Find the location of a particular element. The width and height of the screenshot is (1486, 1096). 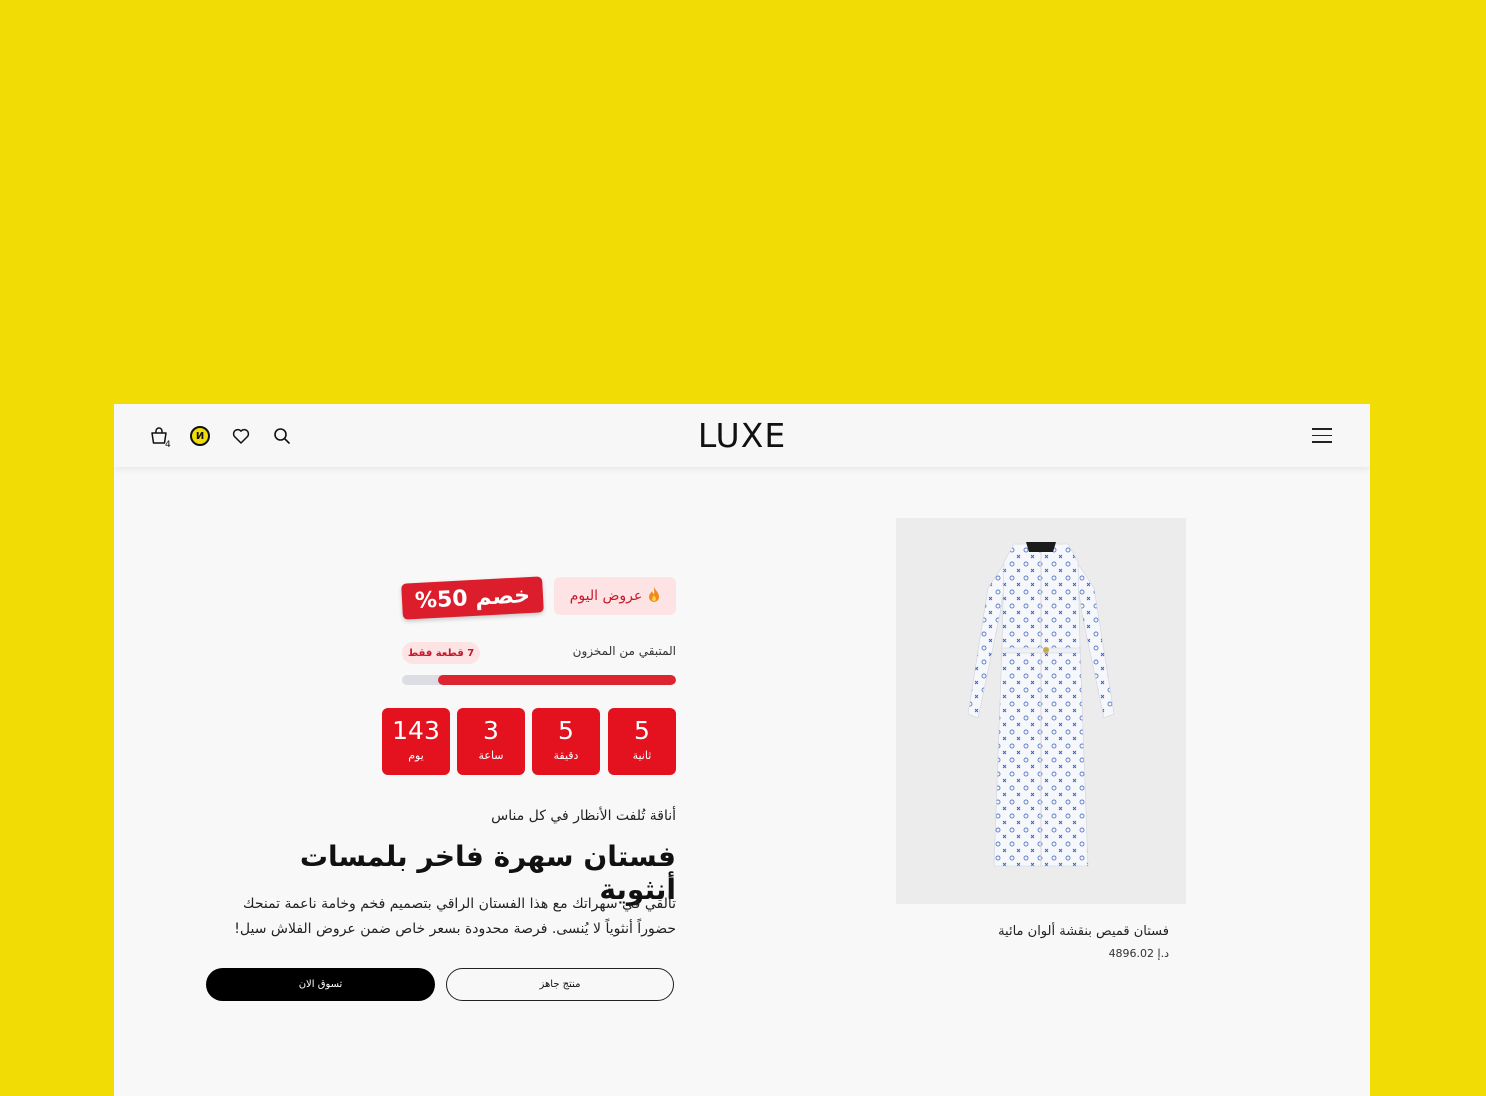

top-navigation-bar: 4 И LUXE is located at coordinates (742, 435).